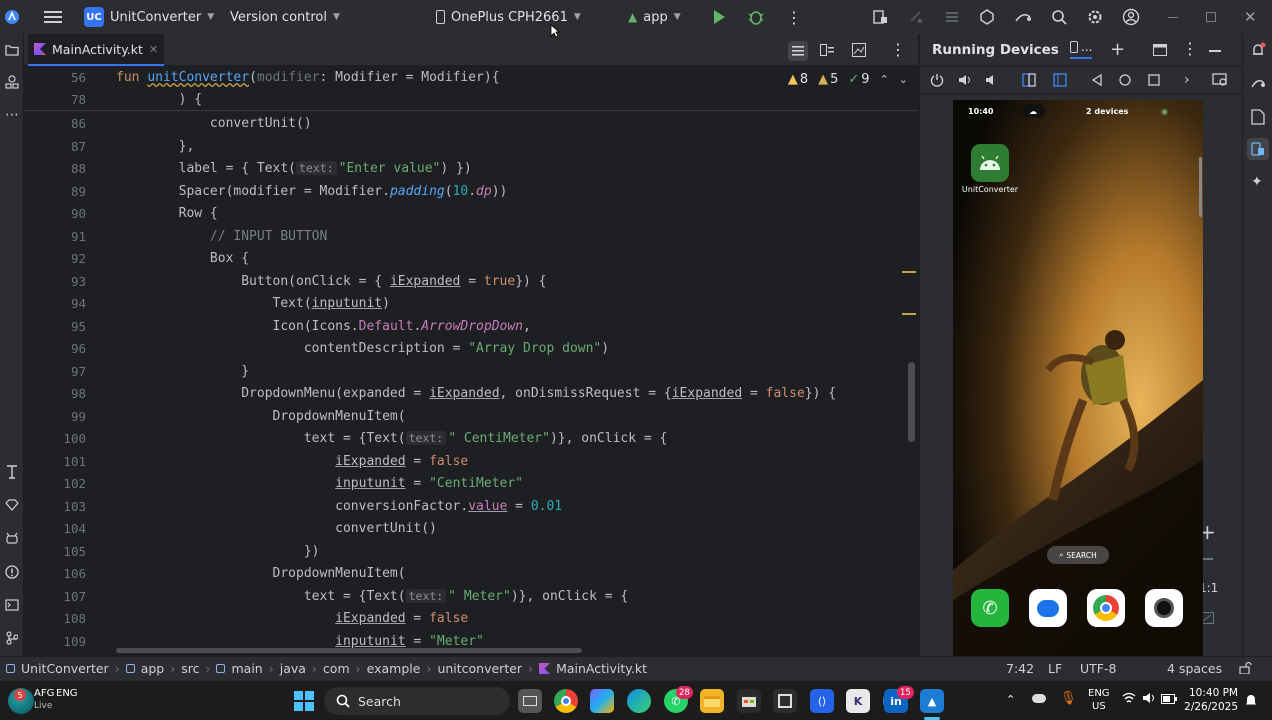 The width and height of the screenshot is (1272, 720). Describe the element at coordinates (1258, 52) in the screenshot. I see `notifications-icon` at that location.